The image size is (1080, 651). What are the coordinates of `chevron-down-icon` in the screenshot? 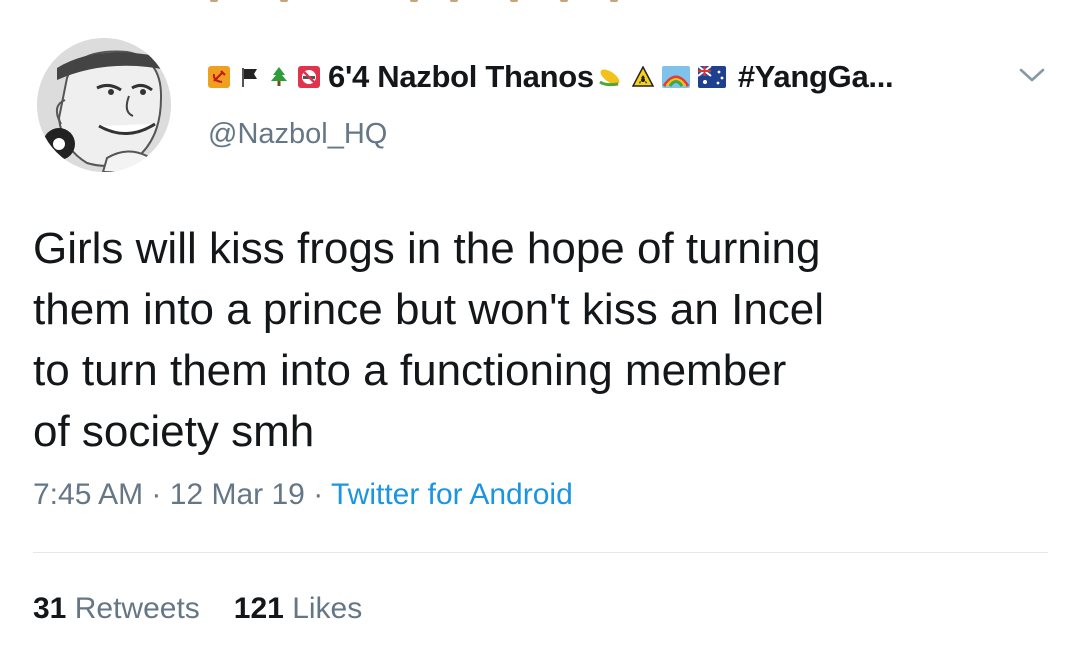 It's located at (1032, 75).